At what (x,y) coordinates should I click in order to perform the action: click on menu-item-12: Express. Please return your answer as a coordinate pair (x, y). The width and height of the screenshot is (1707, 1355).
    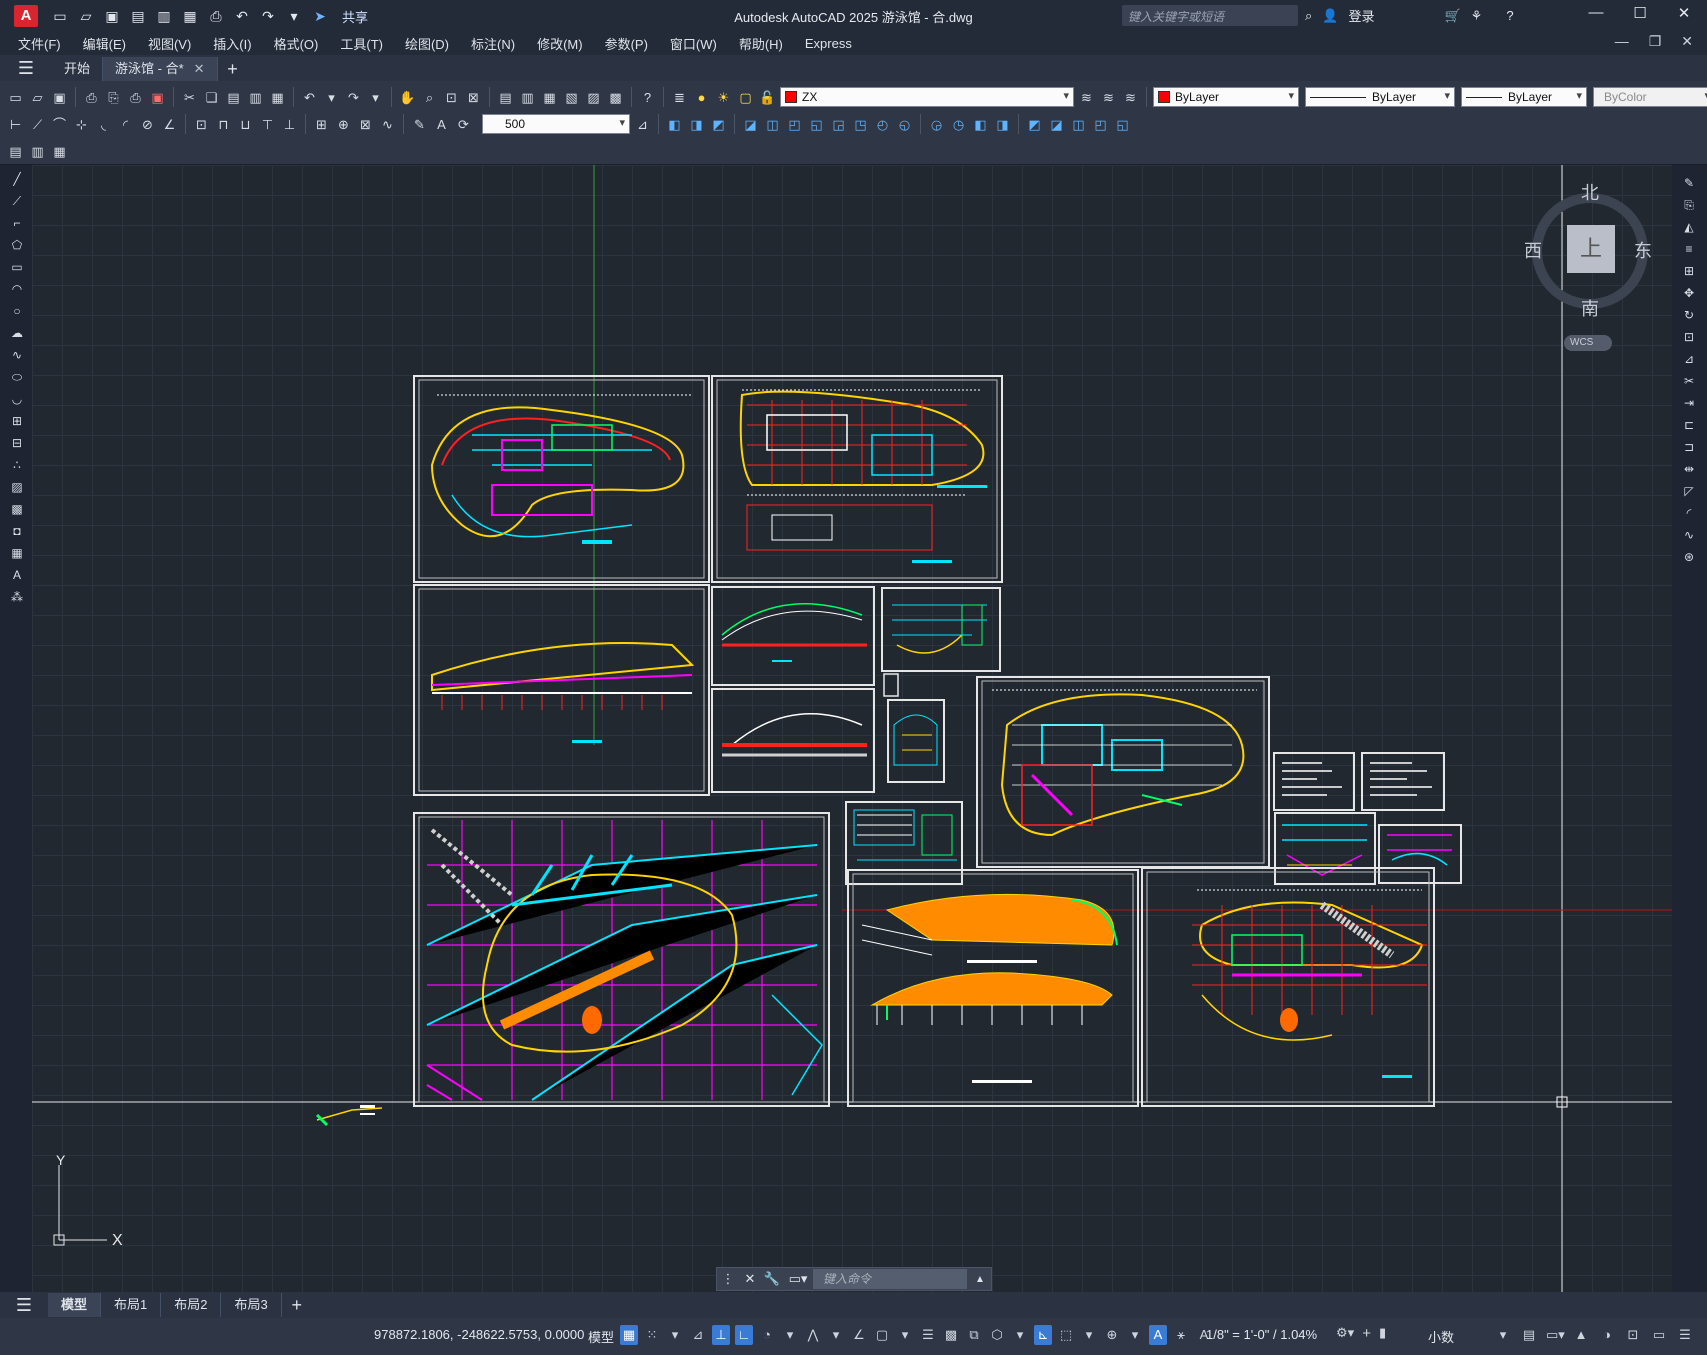
    Looking at the image, I should click on (834, 43).